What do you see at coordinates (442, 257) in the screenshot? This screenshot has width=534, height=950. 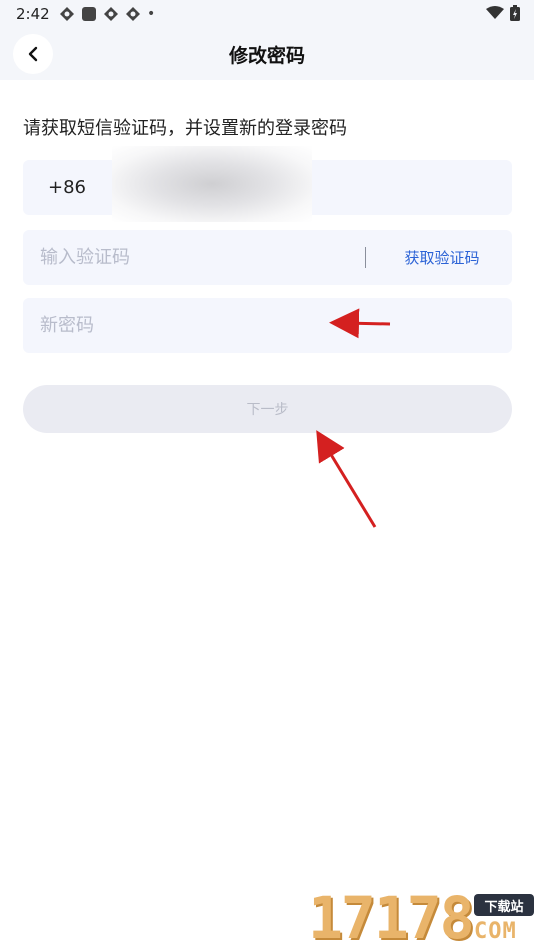 I see `get-code-button: 获取验证码` at bounding box center [442, 257].